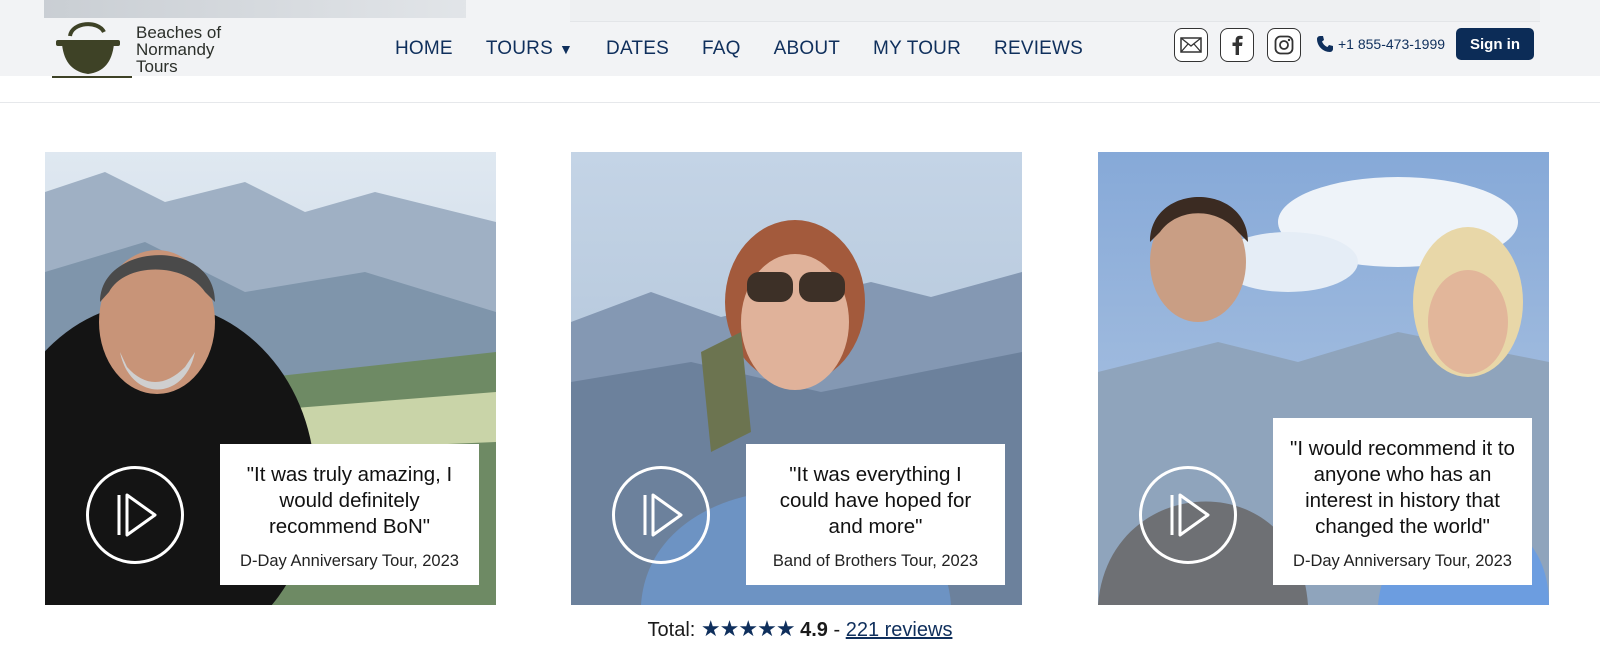 This screenshot has height=662, width=1600. I want to click on nav-my-tour: MY TOUR, so click(917, 49).